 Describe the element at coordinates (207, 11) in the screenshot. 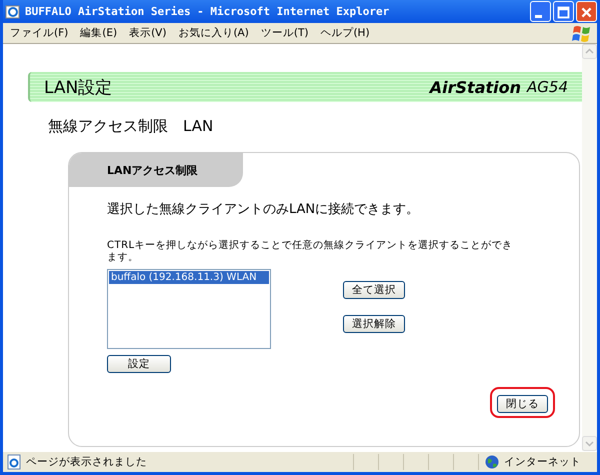

I see `window-title: BUFFALO AirStation Series - Microsoft Internet Explorer` at that location.